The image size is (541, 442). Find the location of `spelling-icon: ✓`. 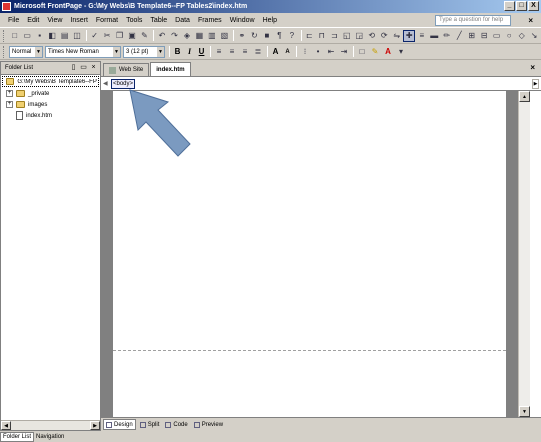

spelling-icon: ✓ is located at coordinates (94, 36).